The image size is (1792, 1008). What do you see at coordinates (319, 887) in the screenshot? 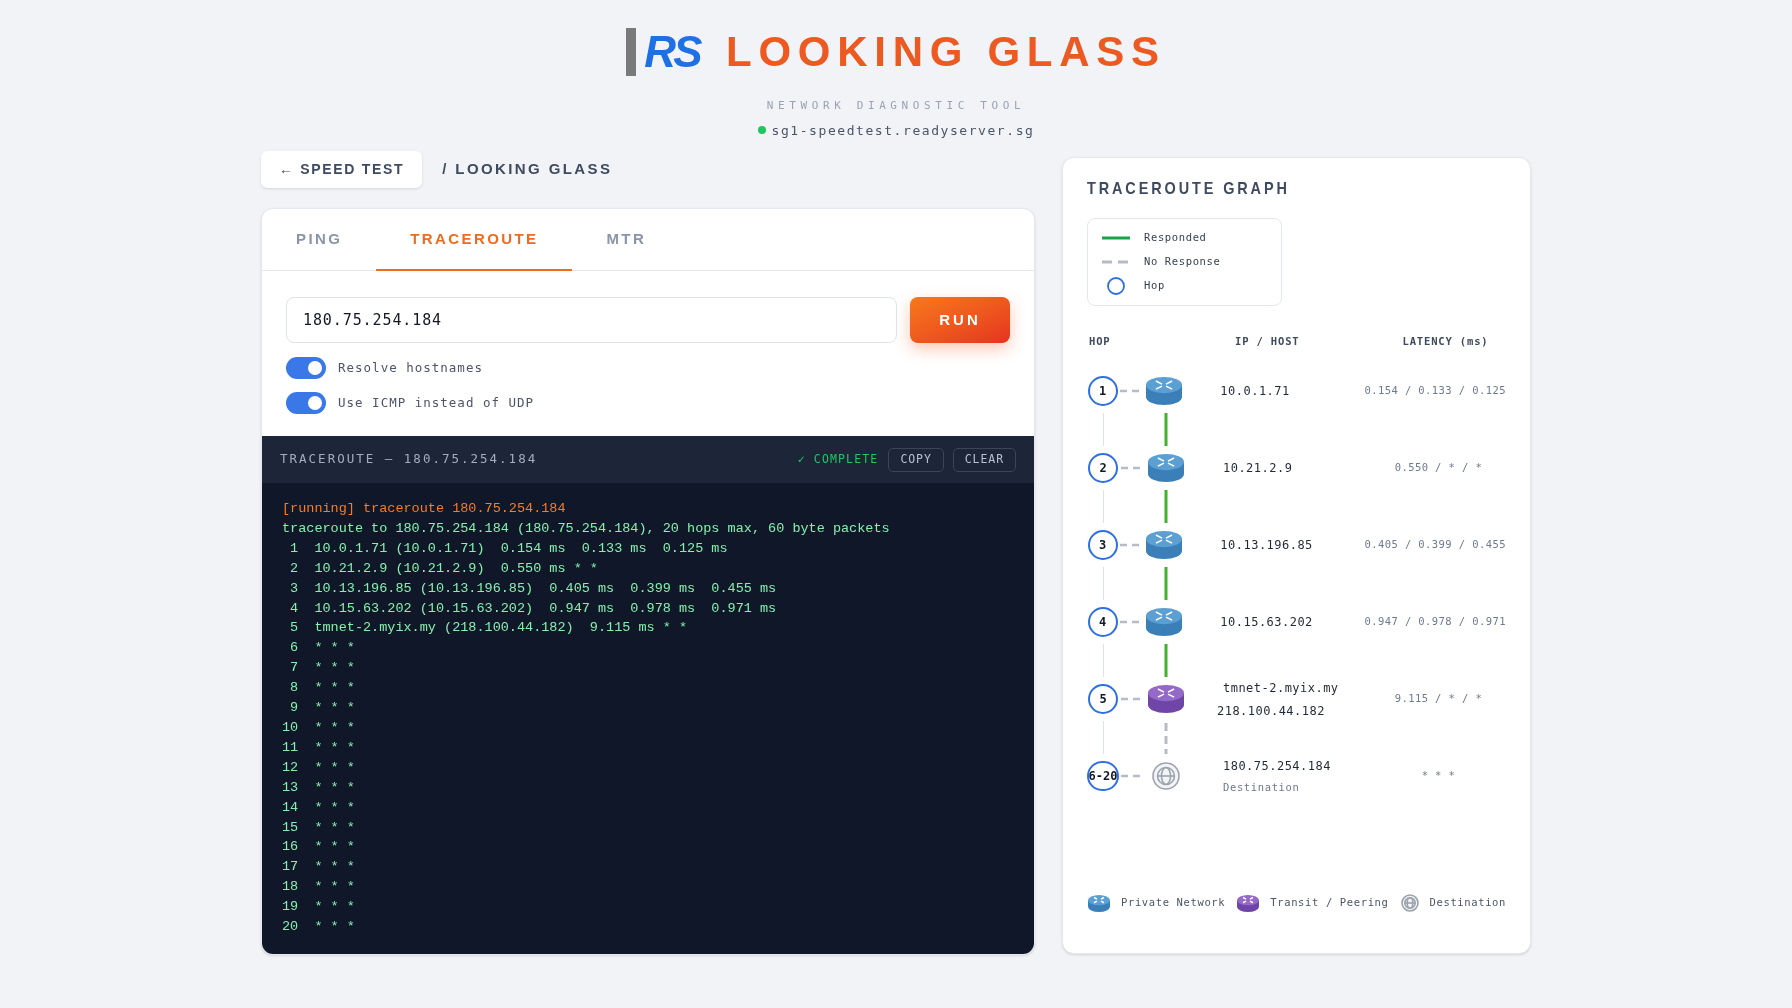
I see `terminal-line: 18 * * *` at bounding box center [319, 887].